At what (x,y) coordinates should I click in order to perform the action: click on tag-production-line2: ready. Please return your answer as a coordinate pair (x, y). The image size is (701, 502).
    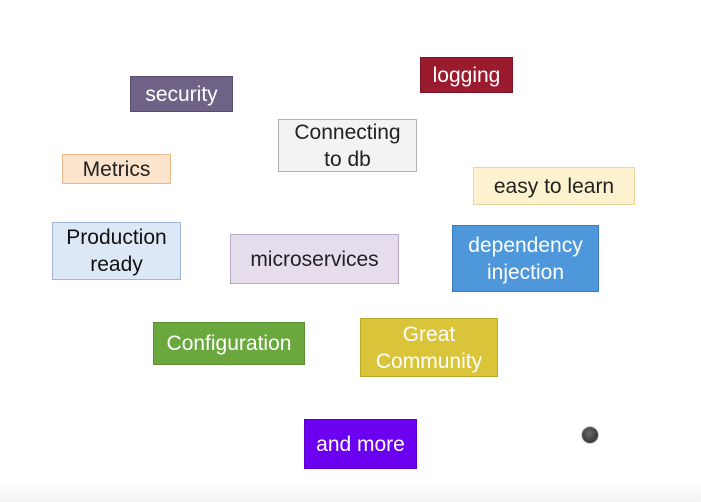
    Looking at the image, I should click on (116, 264).